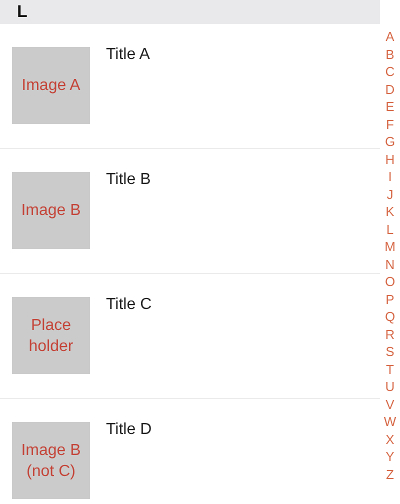 The image size is (400, 504). Describe the element at coordinates (390, 71) in the screenshot. I see `index-letter: C` at that location.